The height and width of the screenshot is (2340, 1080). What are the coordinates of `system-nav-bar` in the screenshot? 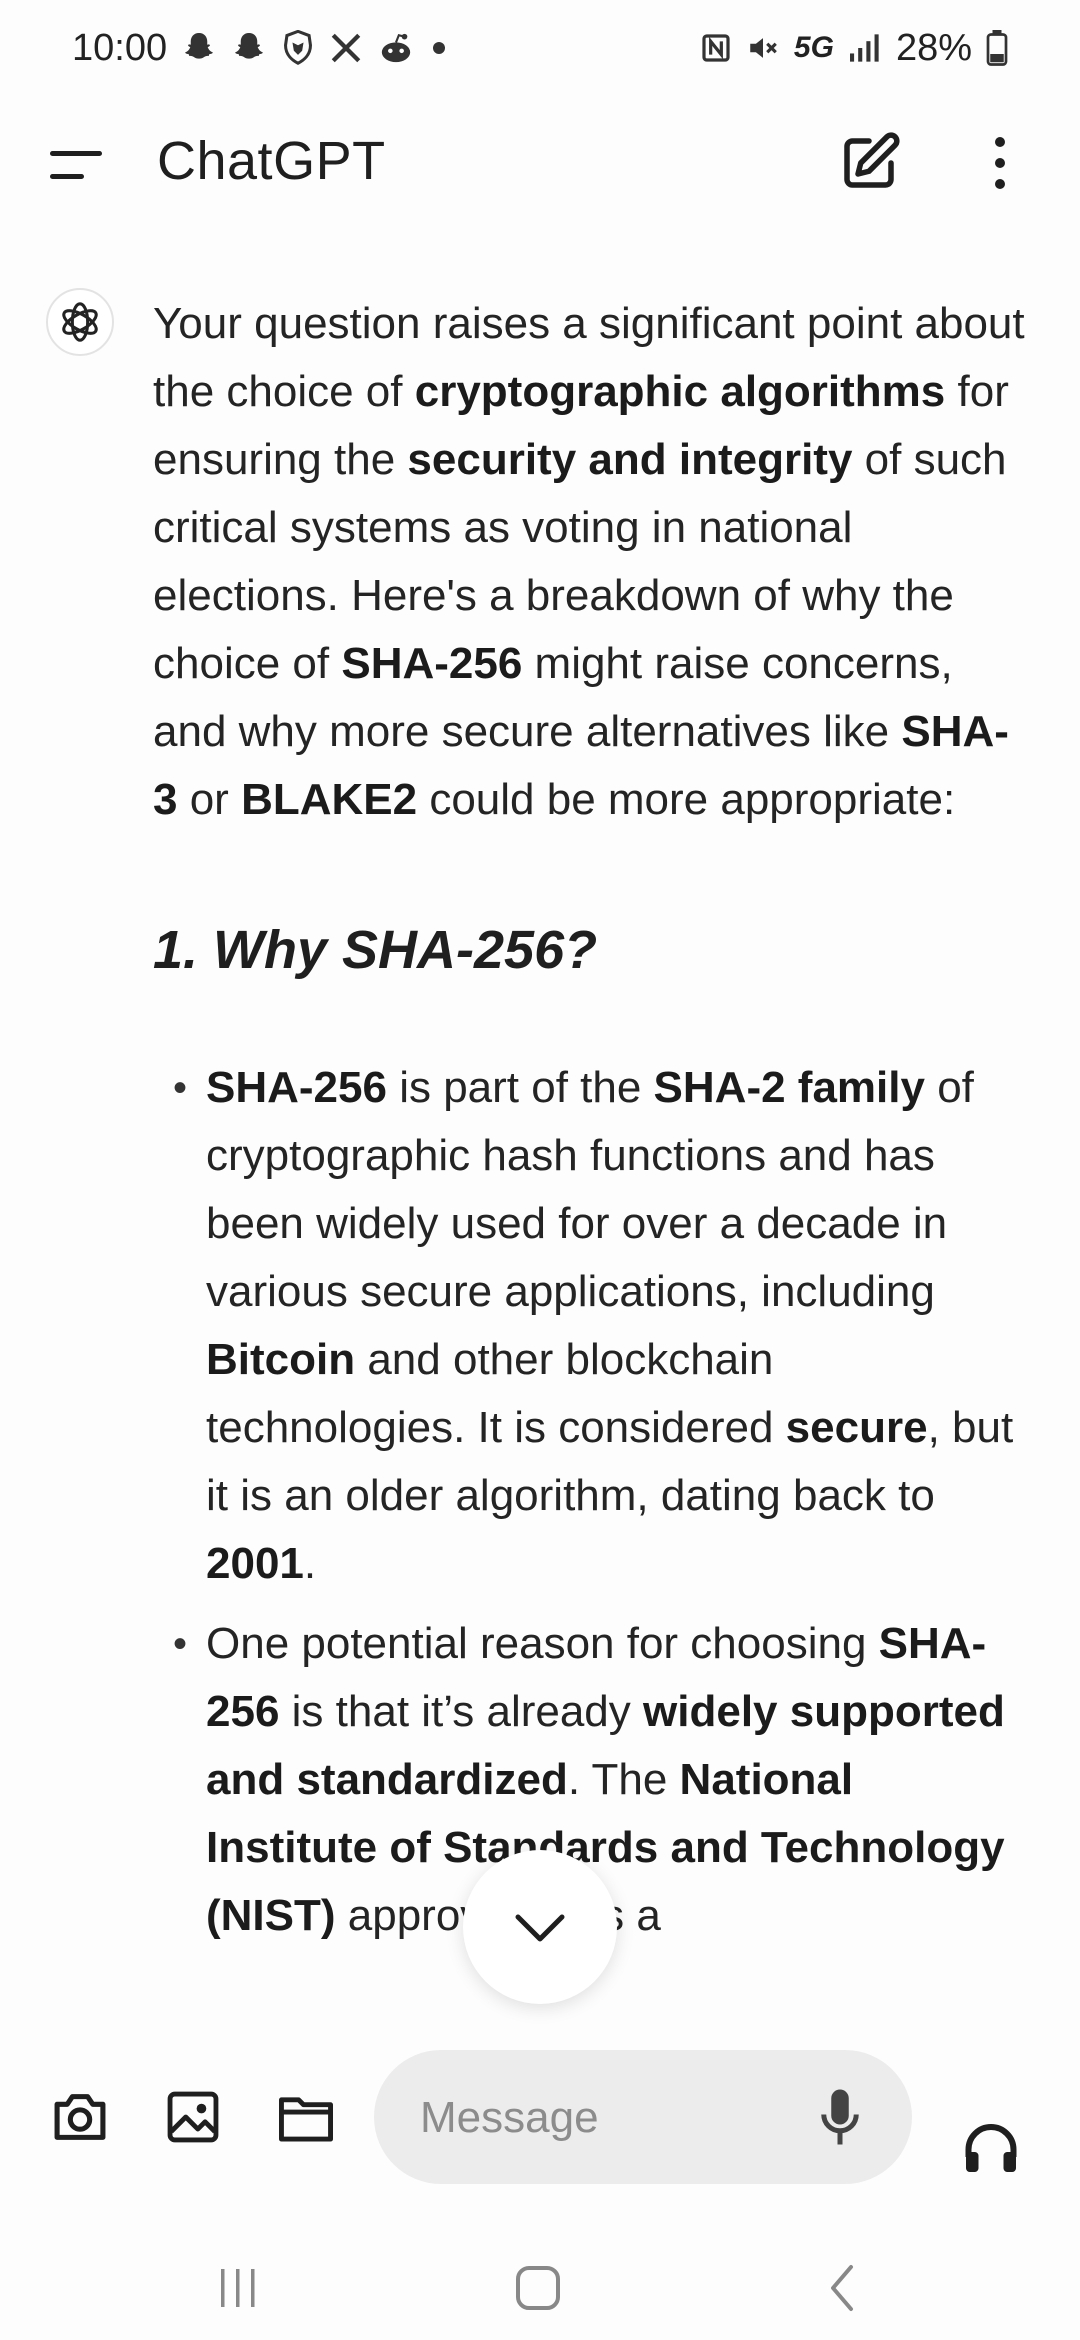 It's located at (540, 2285).